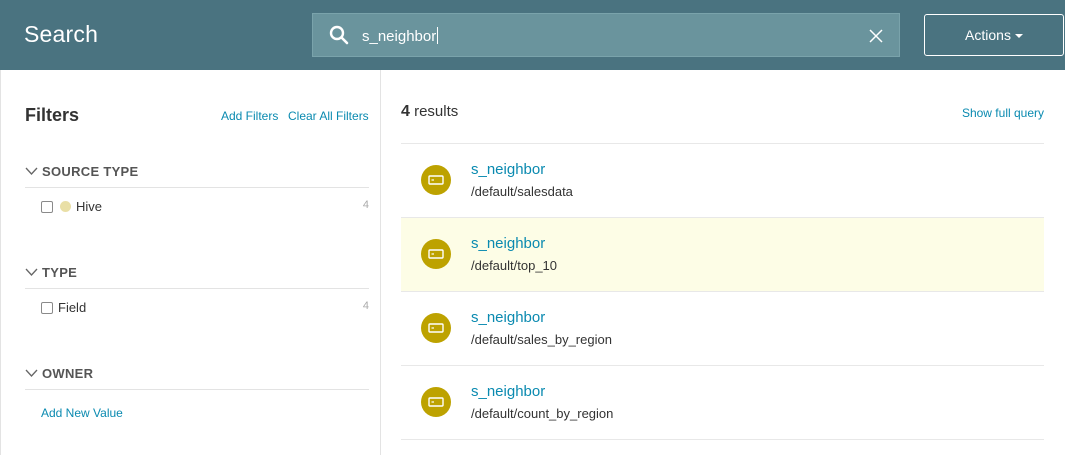  What do you see at coordinates (197, 176) in the screenshot?
I see `section-source-type: SOURCE TYPE` at bounding box center [197, 176].